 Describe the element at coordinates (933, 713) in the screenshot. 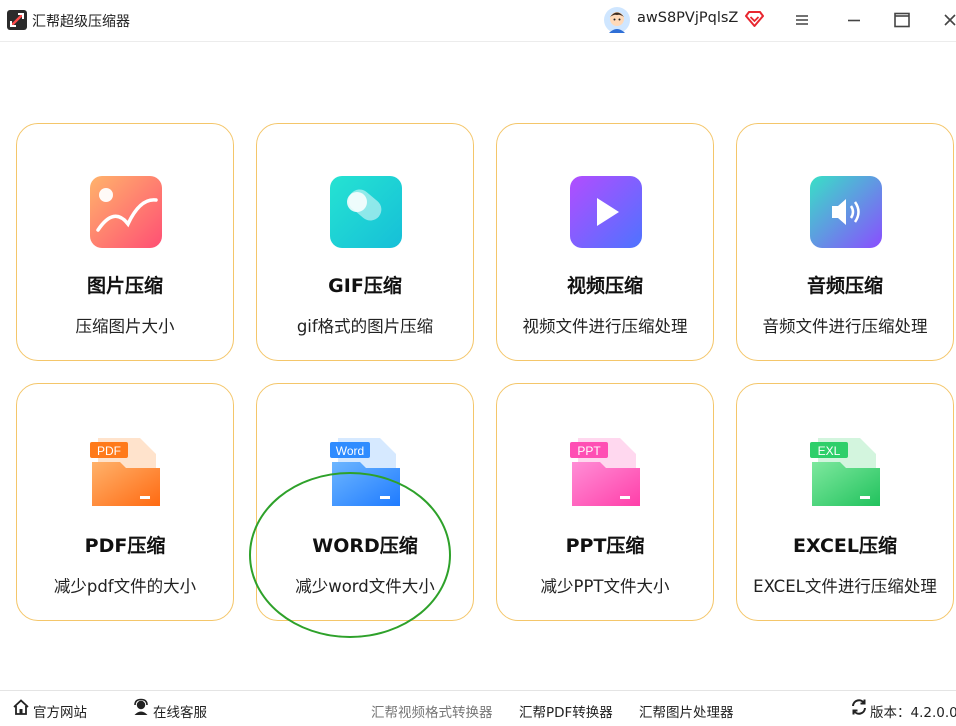

I see `version-number: 4.2.0.0` at that location.